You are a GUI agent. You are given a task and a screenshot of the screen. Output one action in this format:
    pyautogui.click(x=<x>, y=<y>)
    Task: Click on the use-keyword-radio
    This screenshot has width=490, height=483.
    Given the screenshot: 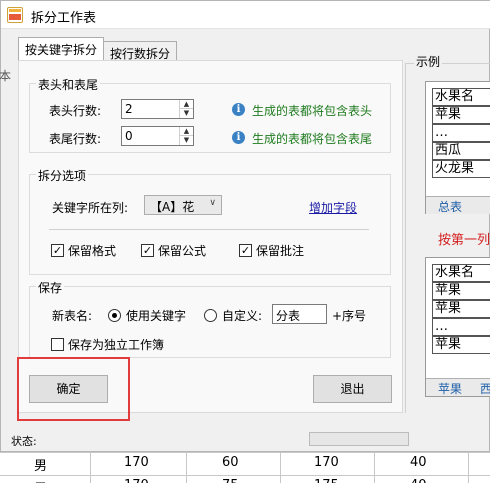 What is the action you would take?
    pyautogui.click(x=114, y=315)
    